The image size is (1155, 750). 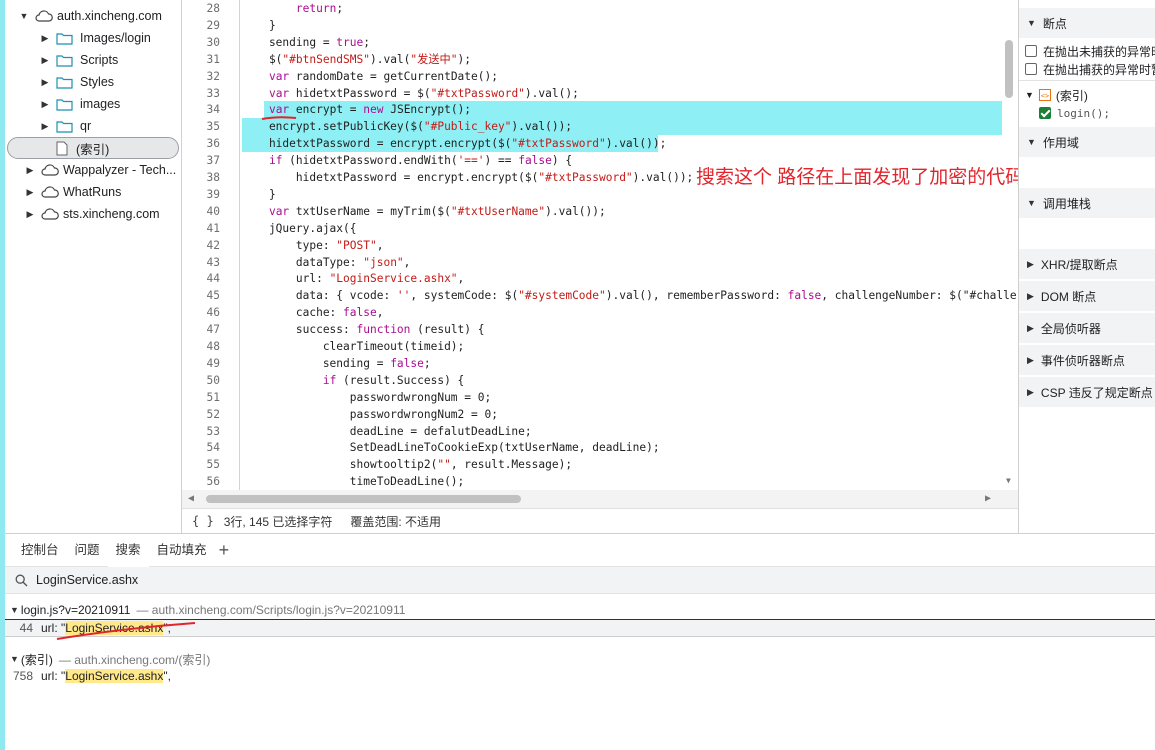 I want to click on line-number: 39, so click(x=201, y=195).